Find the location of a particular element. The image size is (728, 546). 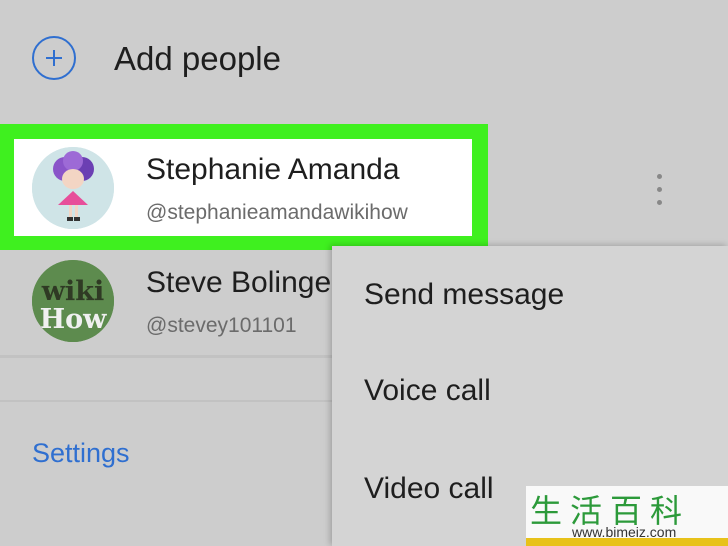

menu-item-video-call: Video call is located at coordinates (429, 489).